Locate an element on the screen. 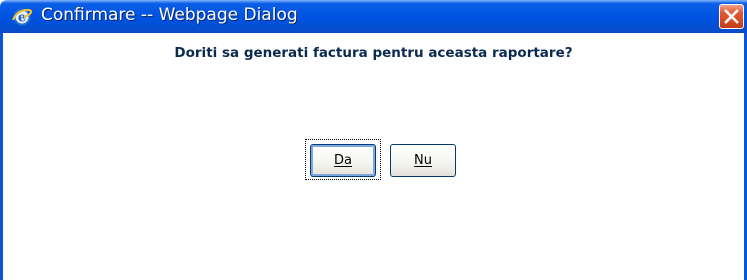 The width and height of the screenshot is (747, 280). close-icon is located at coordinates (731, 16).